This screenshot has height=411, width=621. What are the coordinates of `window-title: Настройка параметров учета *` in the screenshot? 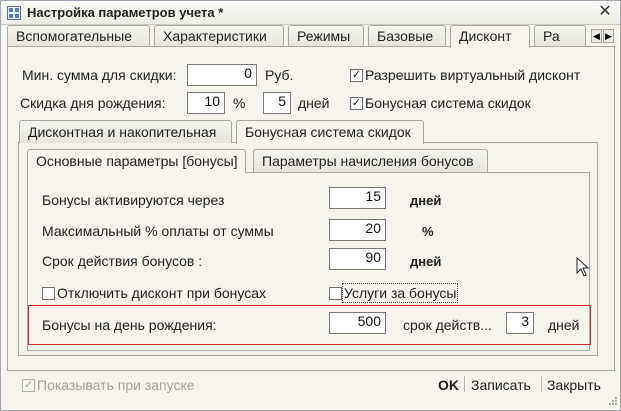 It's located at (125, 12).